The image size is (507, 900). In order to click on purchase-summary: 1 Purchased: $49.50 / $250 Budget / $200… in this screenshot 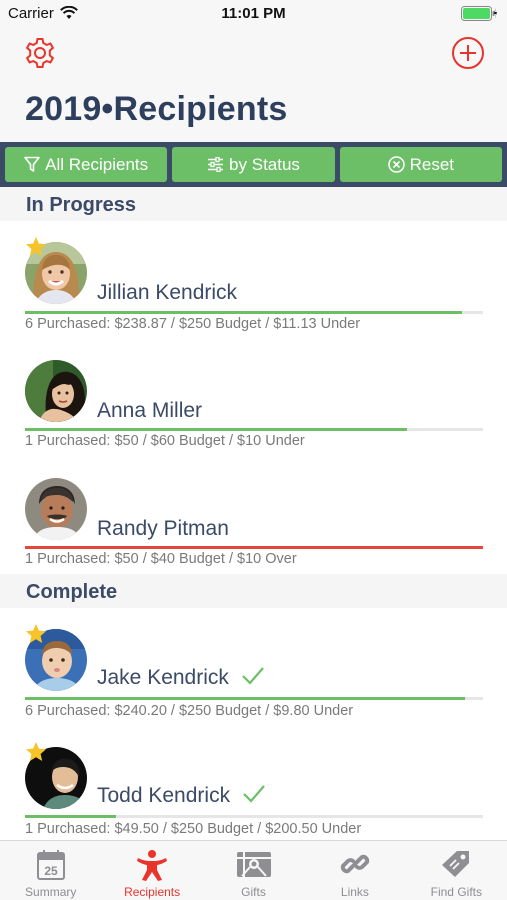, I will do `click(193, 829)`.